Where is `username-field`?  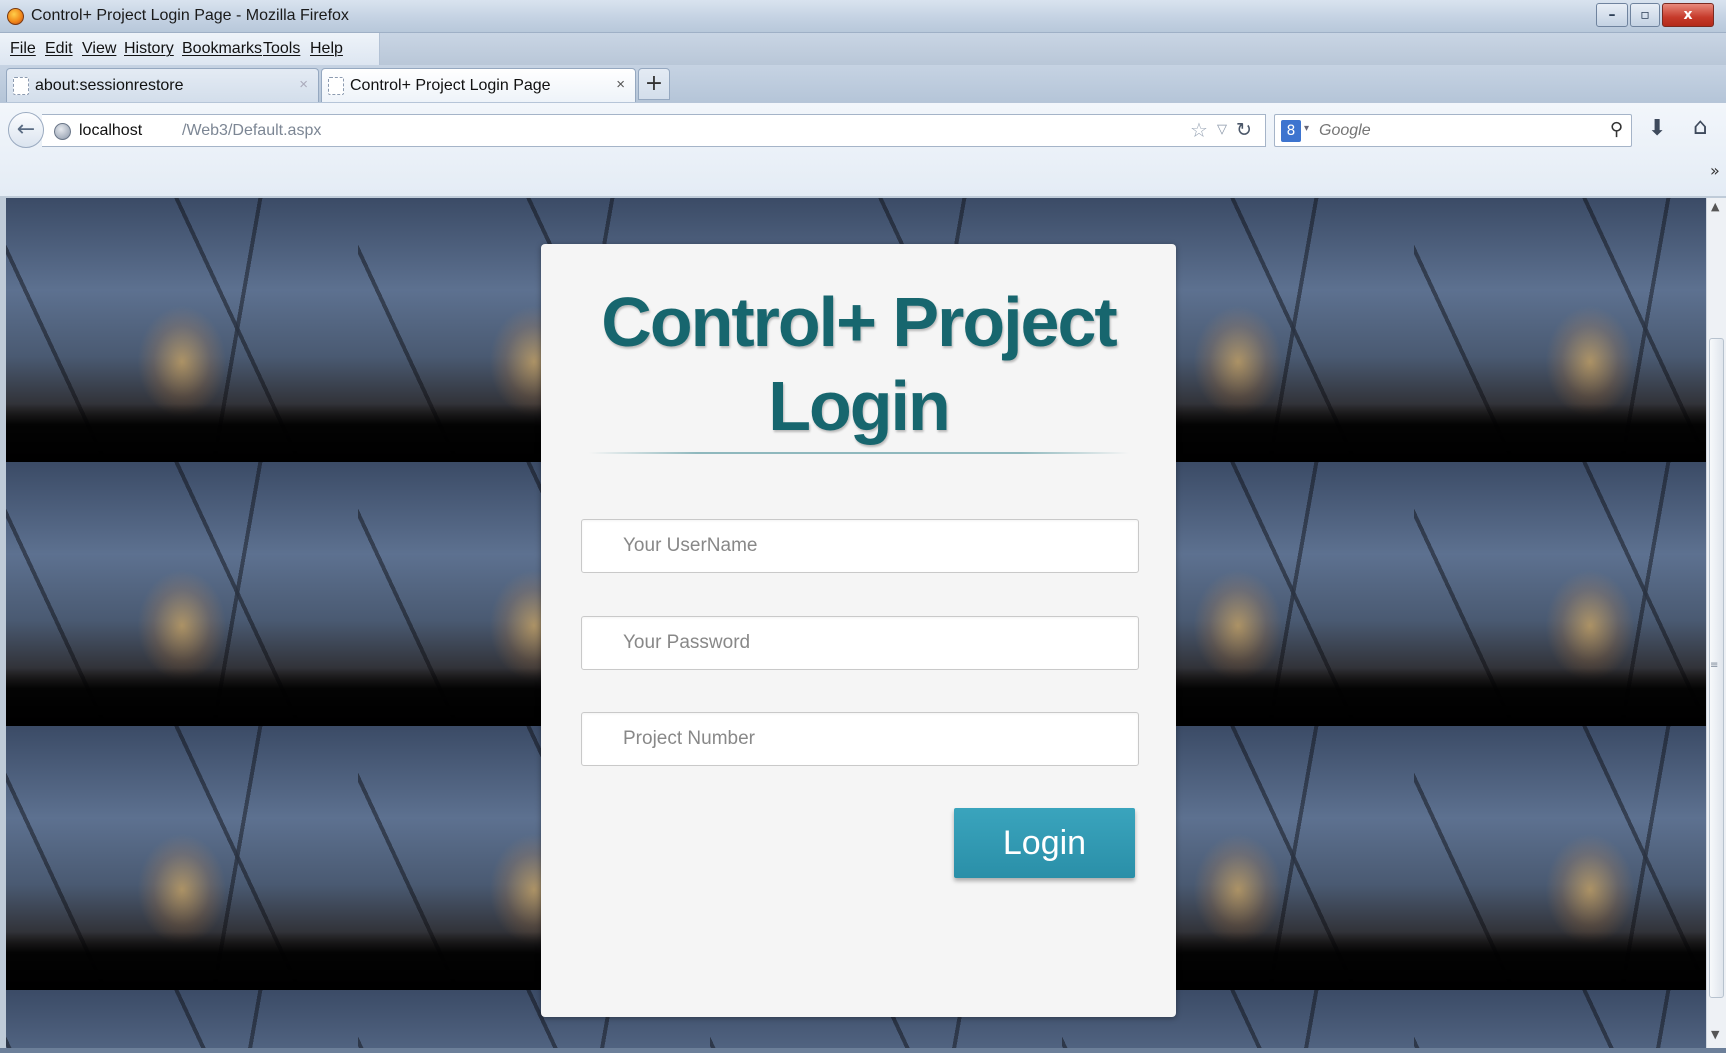 username-field is located at coordinates (860, 546).